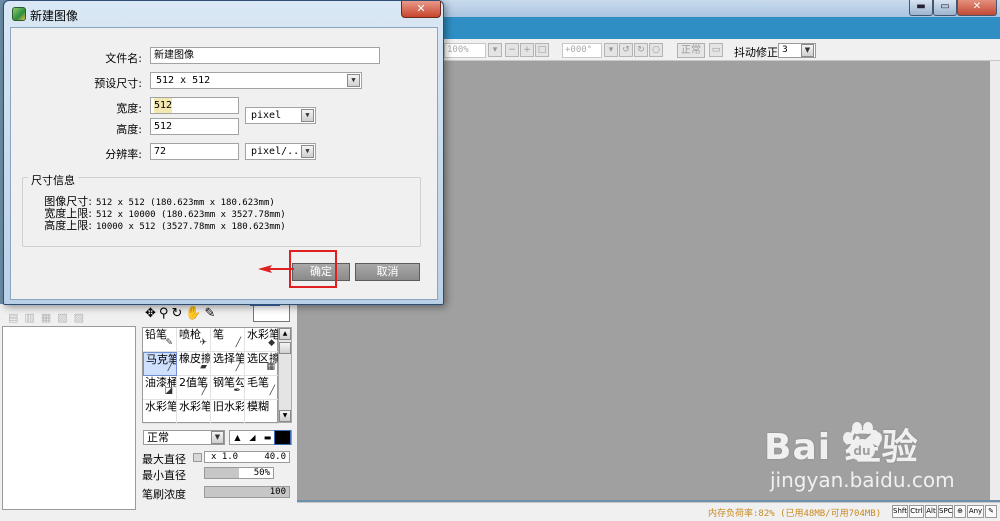 The image size is (1000, 521). Describe the element at coordinates (421, 9) in the screenshot. I see `dialog-close-button: ✕` at that location.